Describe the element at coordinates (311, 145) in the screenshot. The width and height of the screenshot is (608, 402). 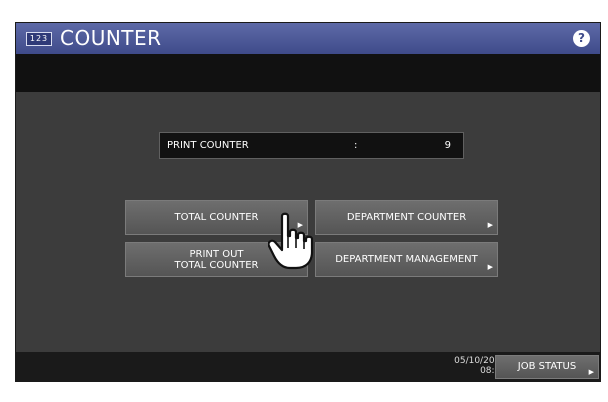
I see `print-counter-display: PRINT COUNTER : 9` at that location.